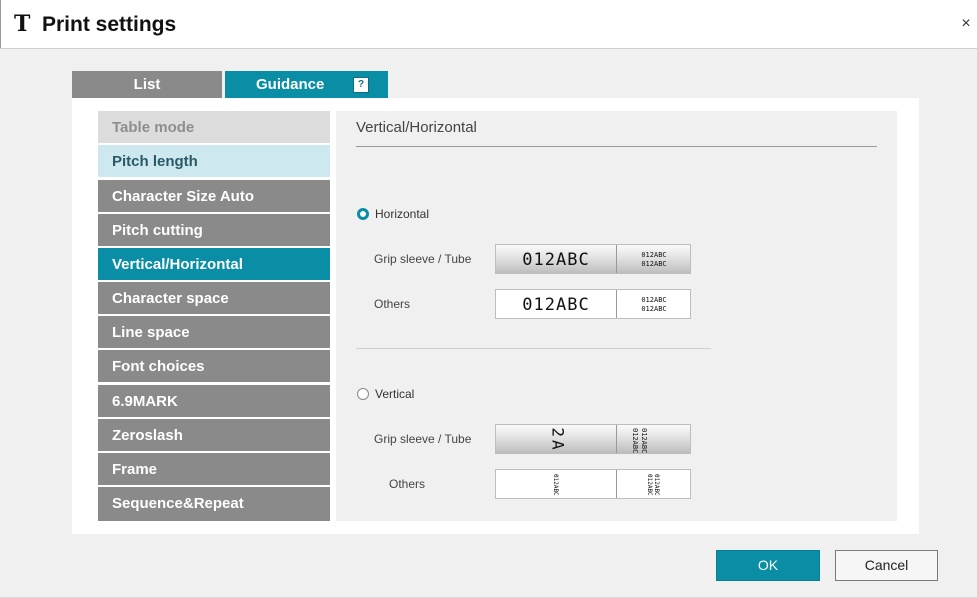 This screenshot has width=977, height=598. Describe the element at coordinates (214, 332) in the screenshot. I see `sidebar-item-line-space: Line space` at that location.